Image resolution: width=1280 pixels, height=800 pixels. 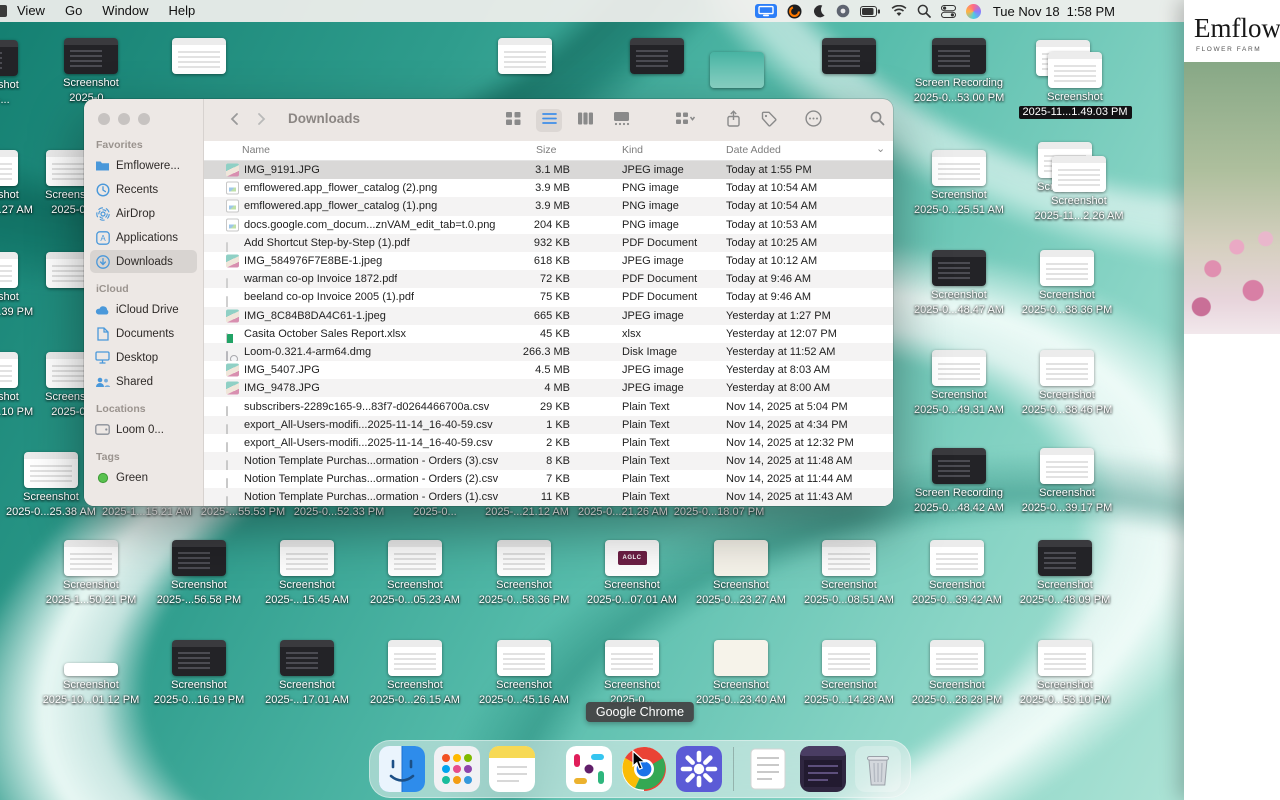 What do you see at coordinates (880, 148) in the screenshot?
I see `sort-chevron-icon: ⌄` at bounding box center [880, 148].